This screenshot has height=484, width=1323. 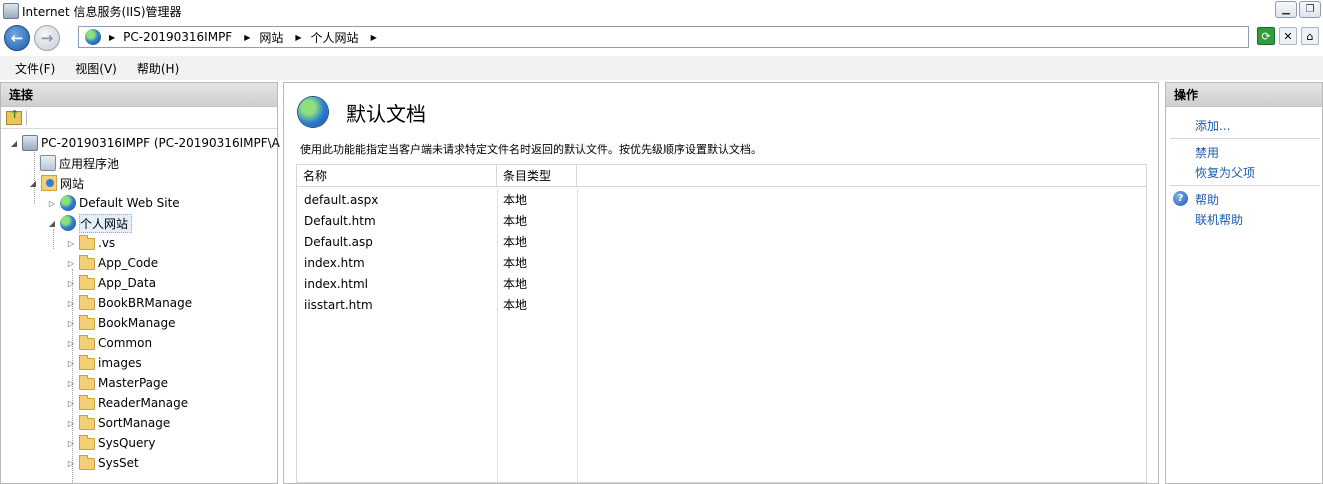 What do you see at coordinates (112, 263) in the screenshot?
I see `tree-folder-item: ▷ App_Code` at bounding box center [112, 263].